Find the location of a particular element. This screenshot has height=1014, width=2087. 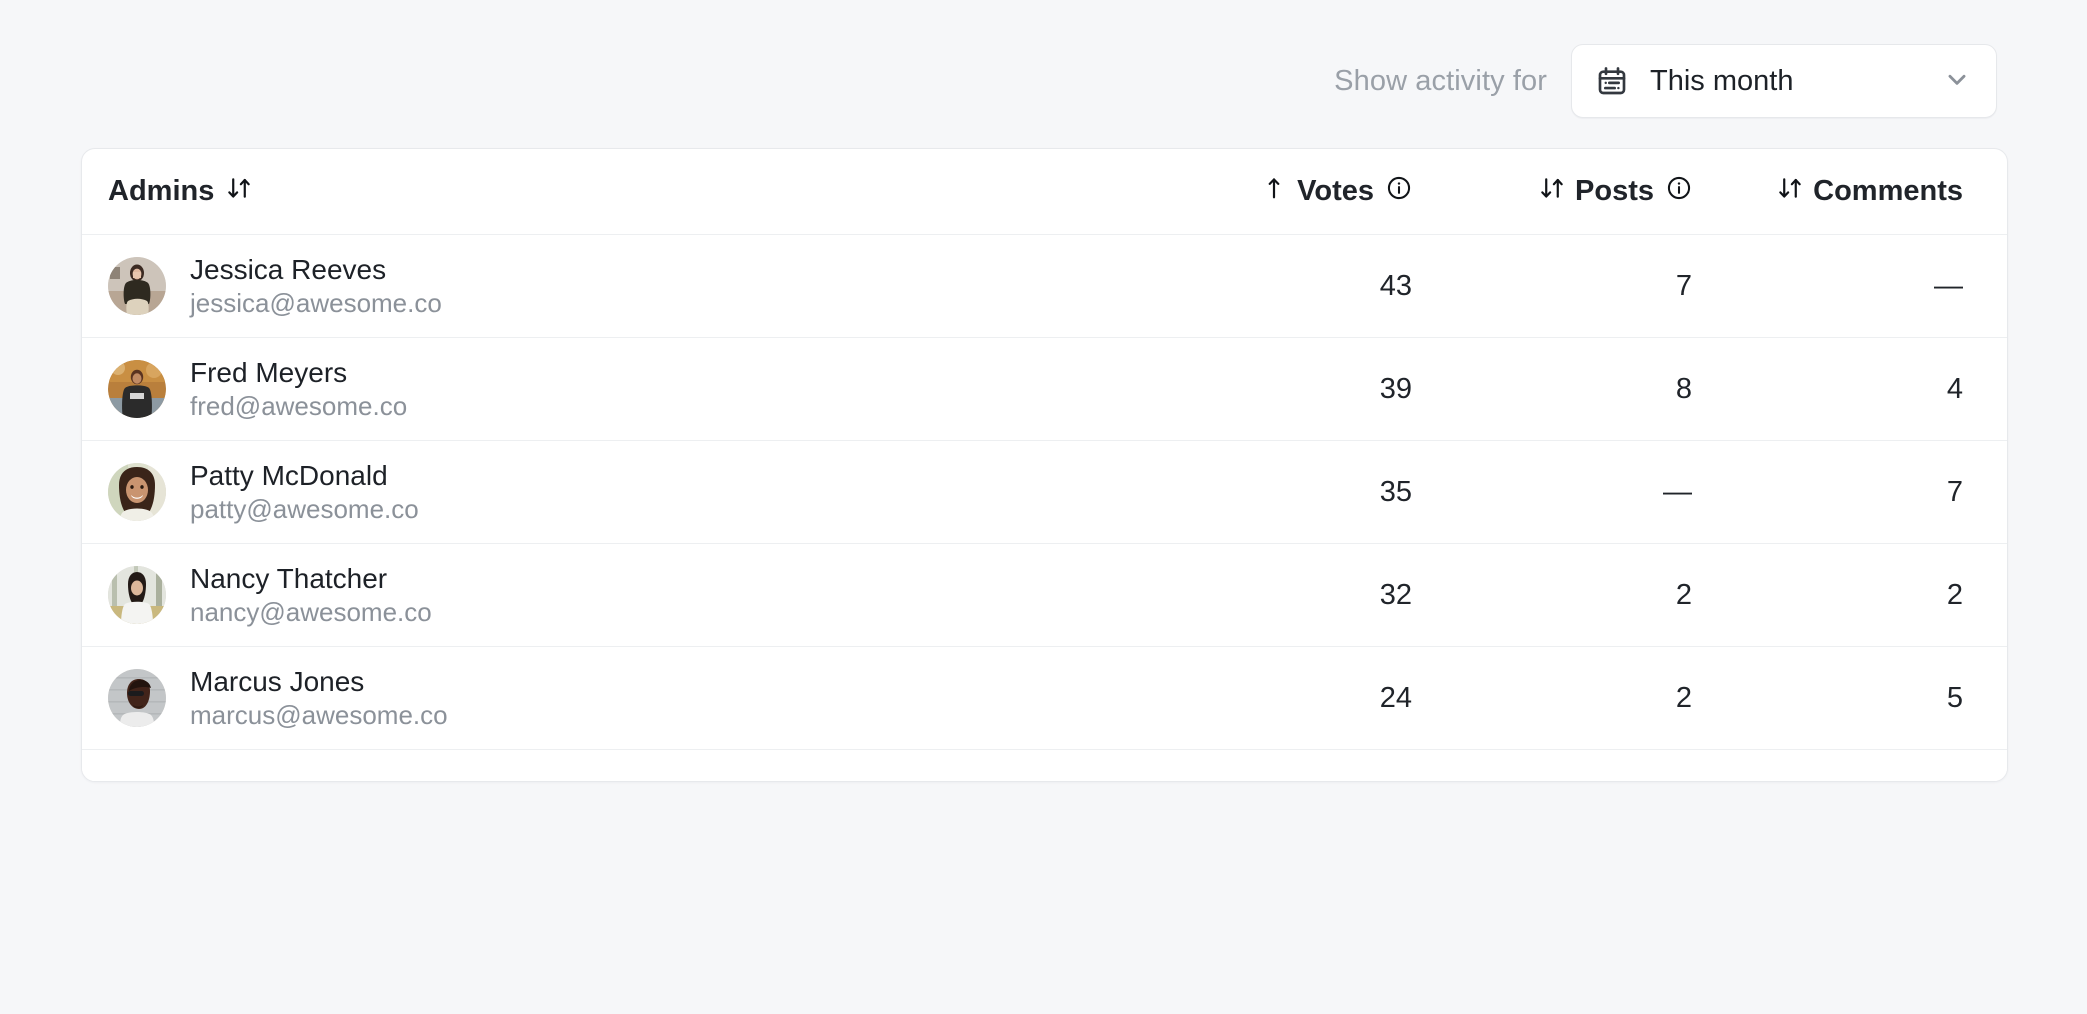

cell-posts: 8 is located at coordinates (1683, 388).